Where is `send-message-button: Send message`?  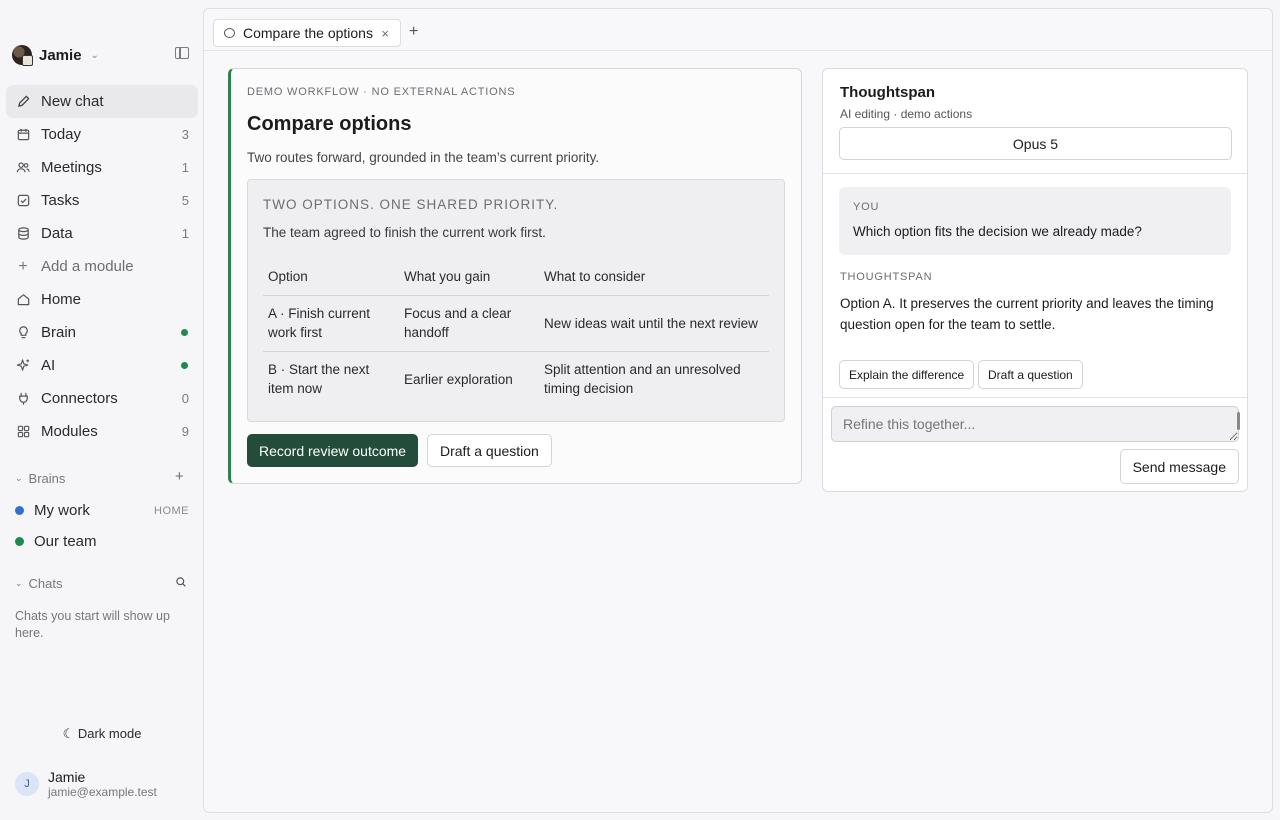 send-message-button: Send message is located at coordinates (1179, 466).